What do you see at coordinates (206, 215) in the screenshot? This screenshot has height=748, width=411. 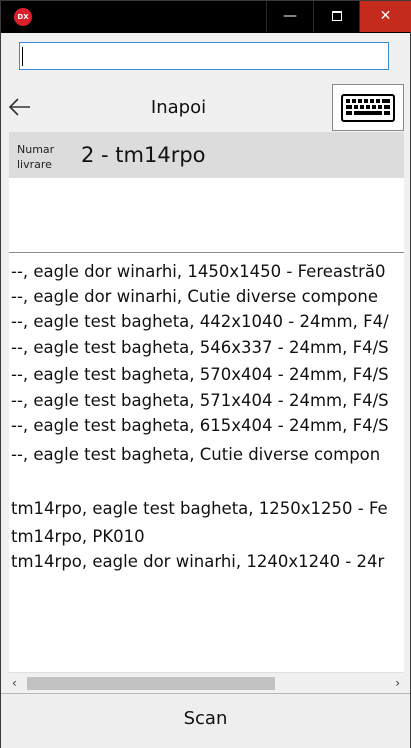 I see `blank-area` at bounding box center [206, 215].